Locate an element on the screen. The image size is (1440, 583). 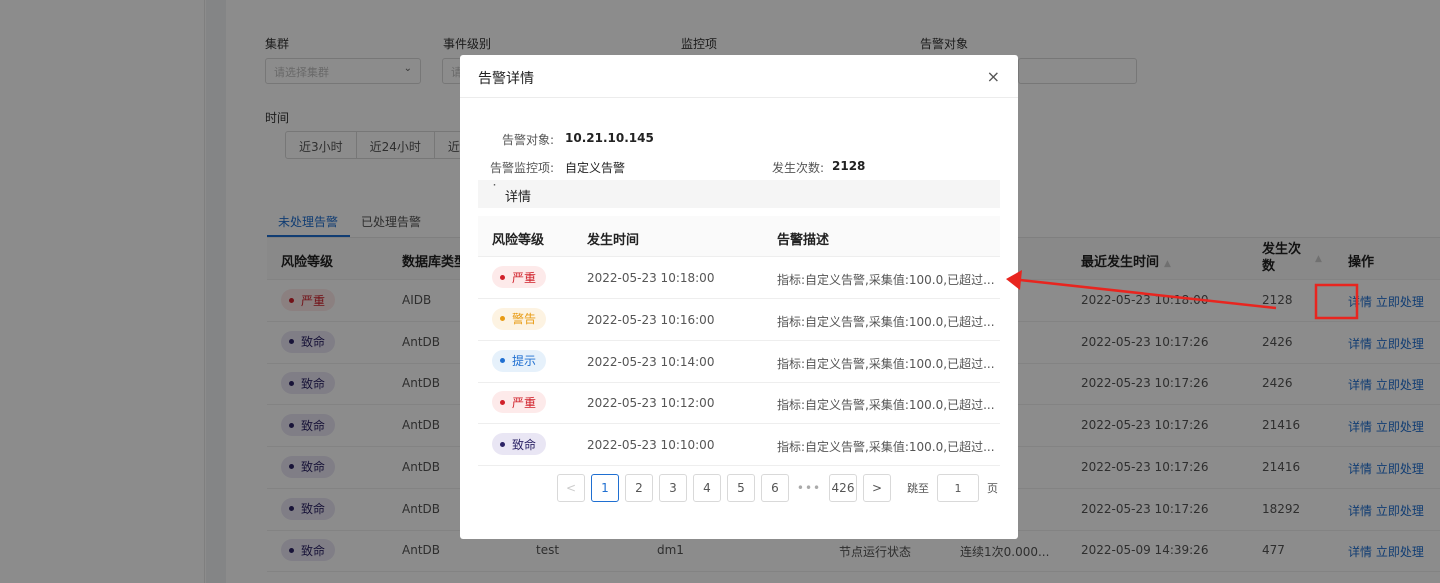
annotation-arrow is located at coordinates (1182, 295).